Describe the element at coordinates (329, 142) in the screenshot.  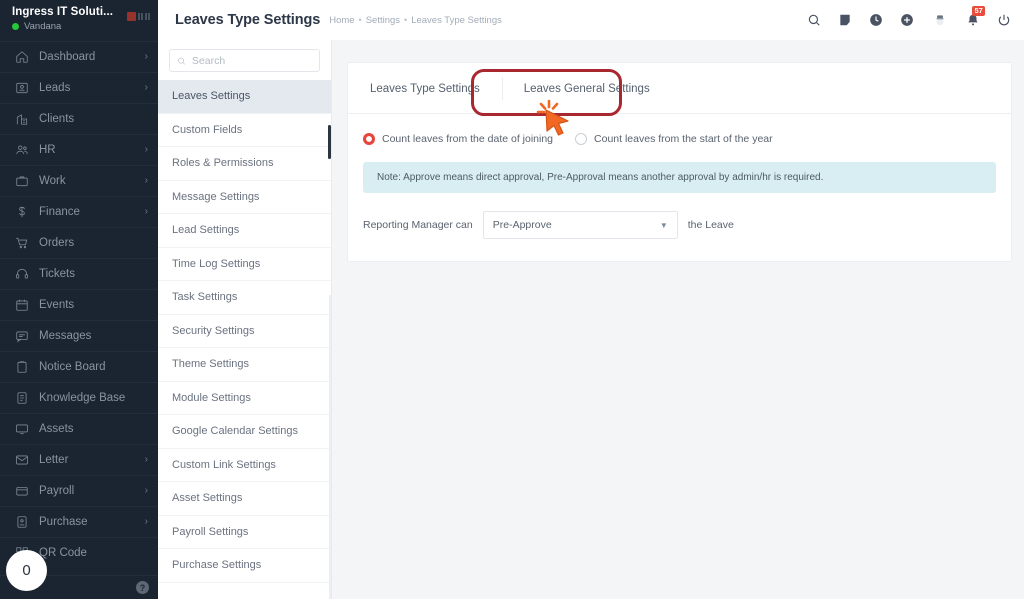
I see `settings-scrollbar-thumb` at that location.